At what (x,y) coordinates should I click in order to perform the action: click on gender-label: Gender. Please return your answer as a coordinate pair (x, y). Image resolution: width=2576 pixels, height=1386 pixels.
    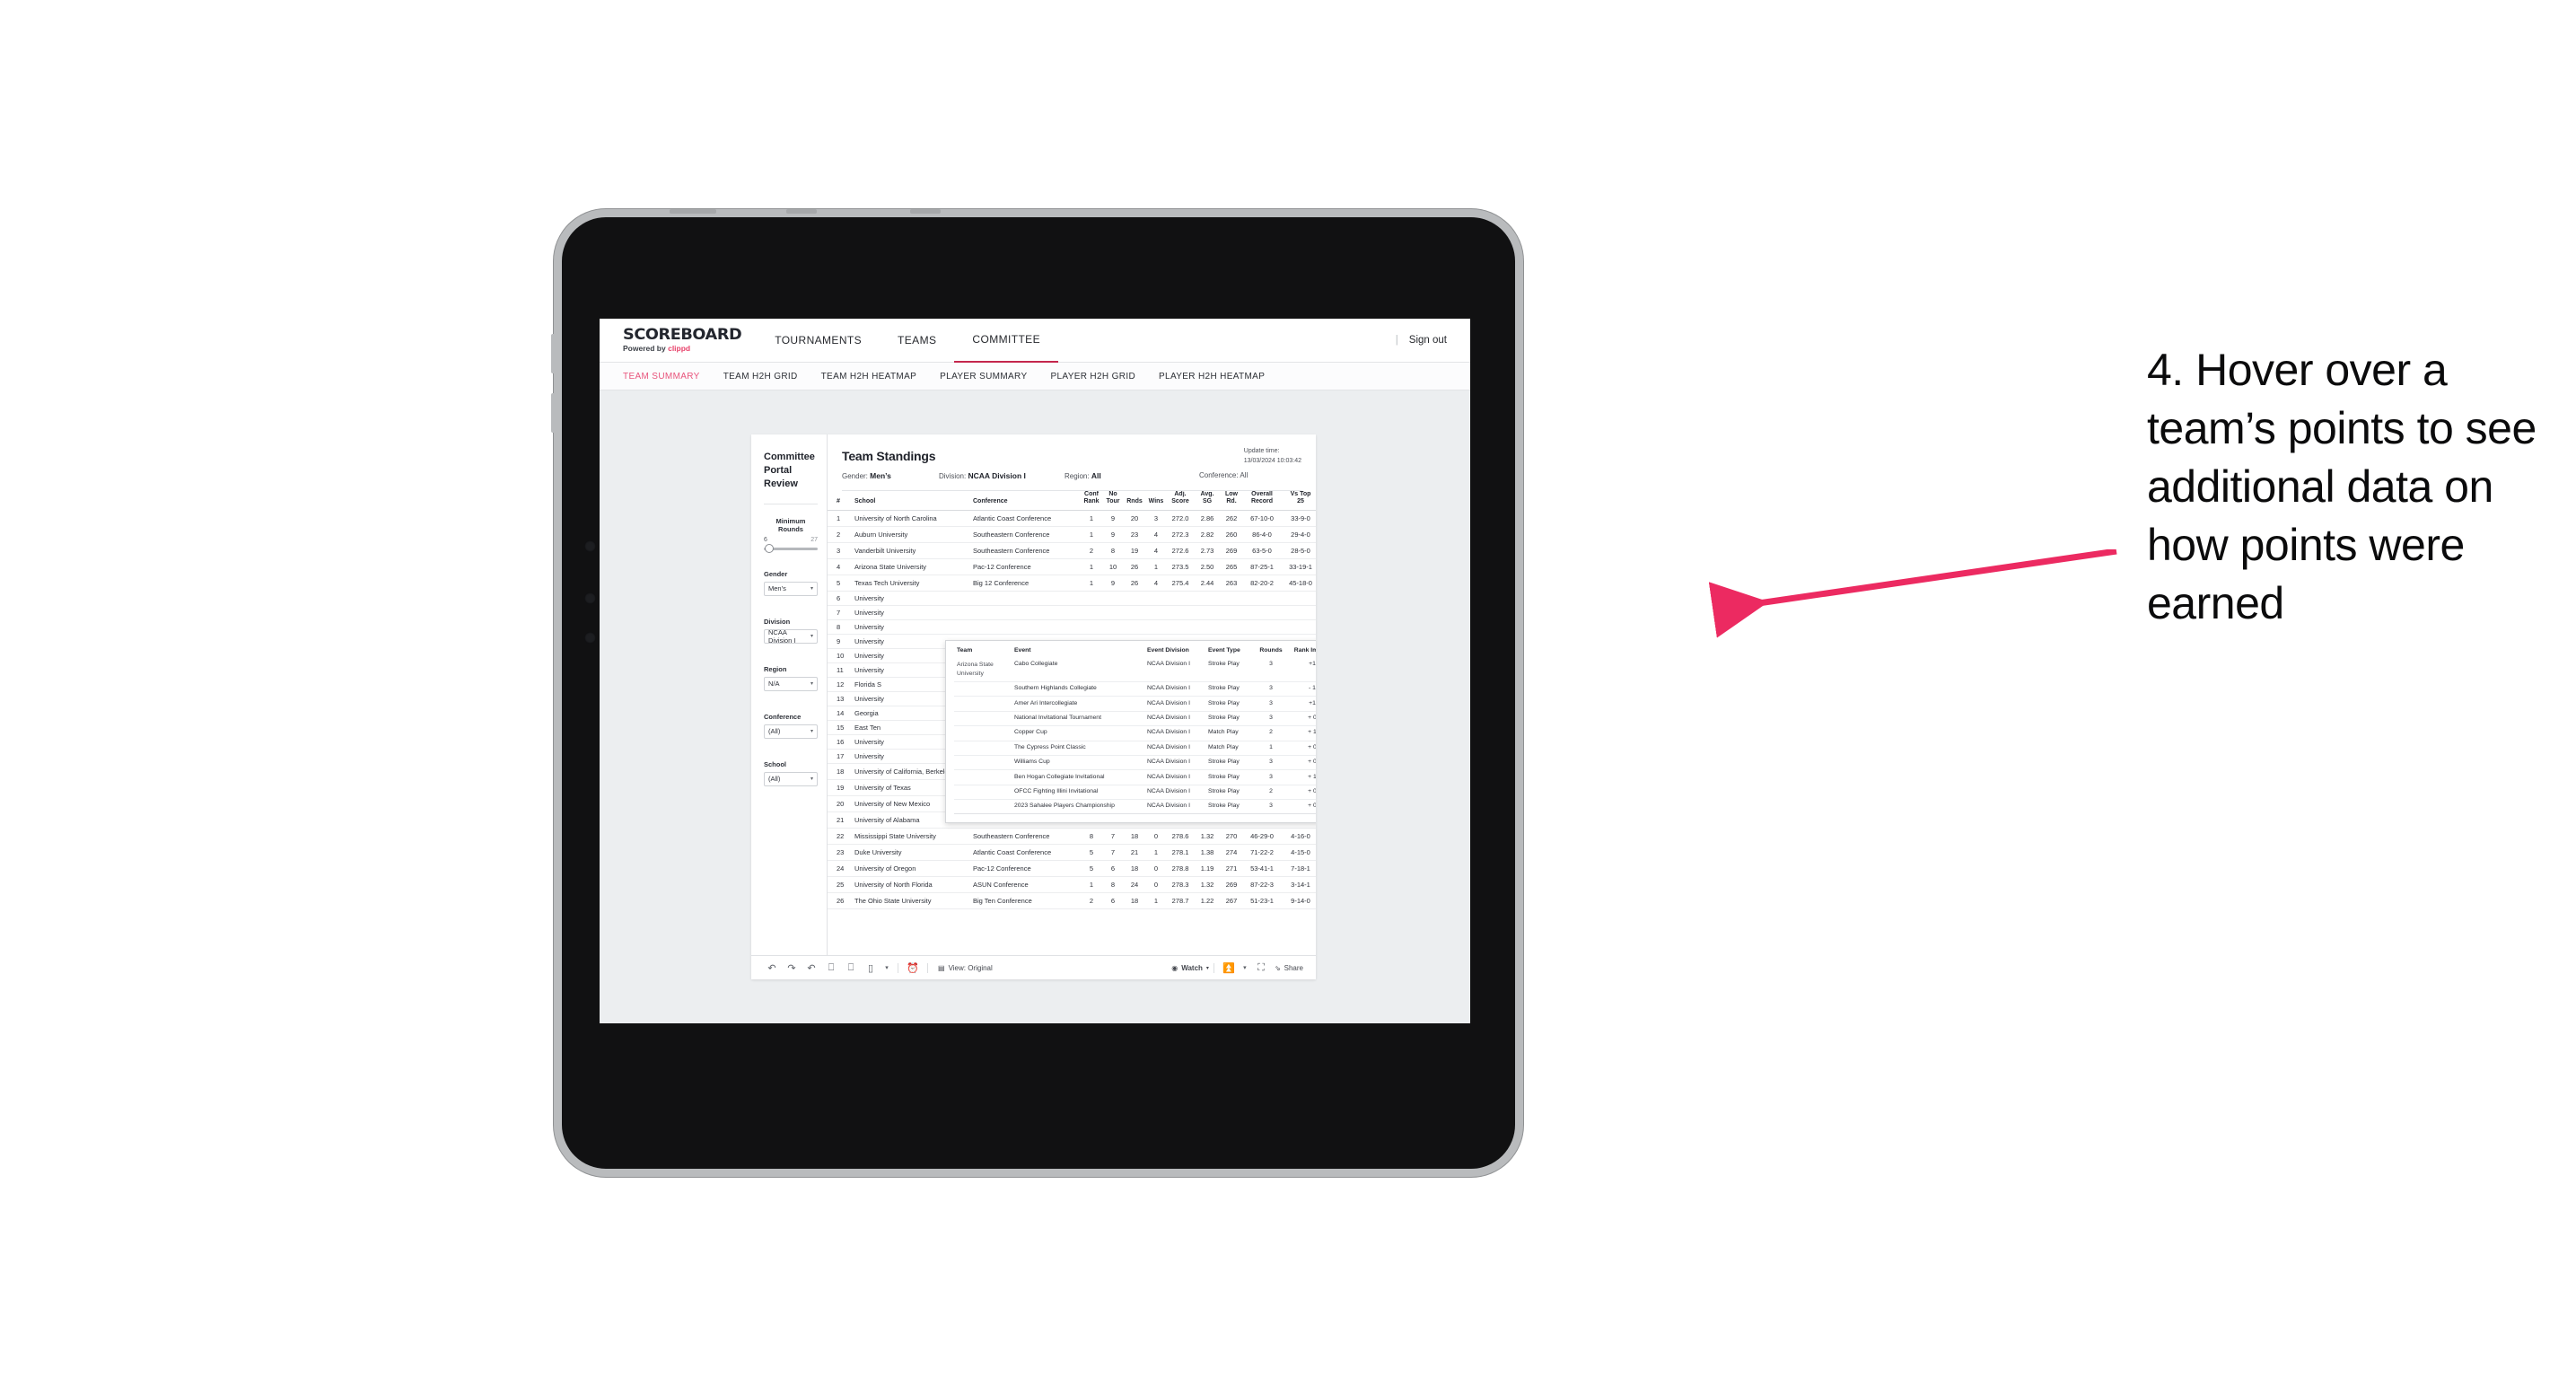
    Looking at the image, I should click on (776, 574).